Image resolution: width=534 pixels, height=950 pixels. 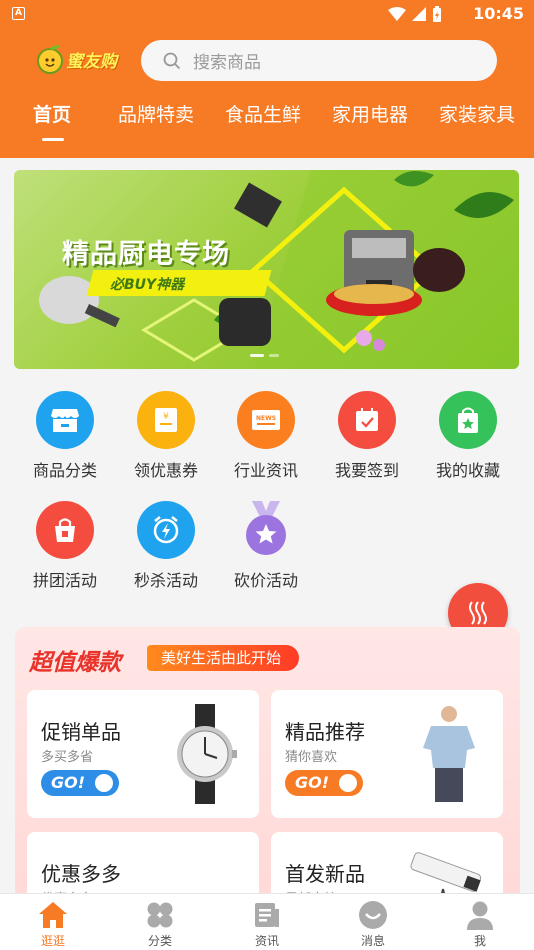 What do you see at coordinates (468, 436) in the screenshot?
I see `menu-item-favorites: 我的收藏` at bounding box center [468, 436].